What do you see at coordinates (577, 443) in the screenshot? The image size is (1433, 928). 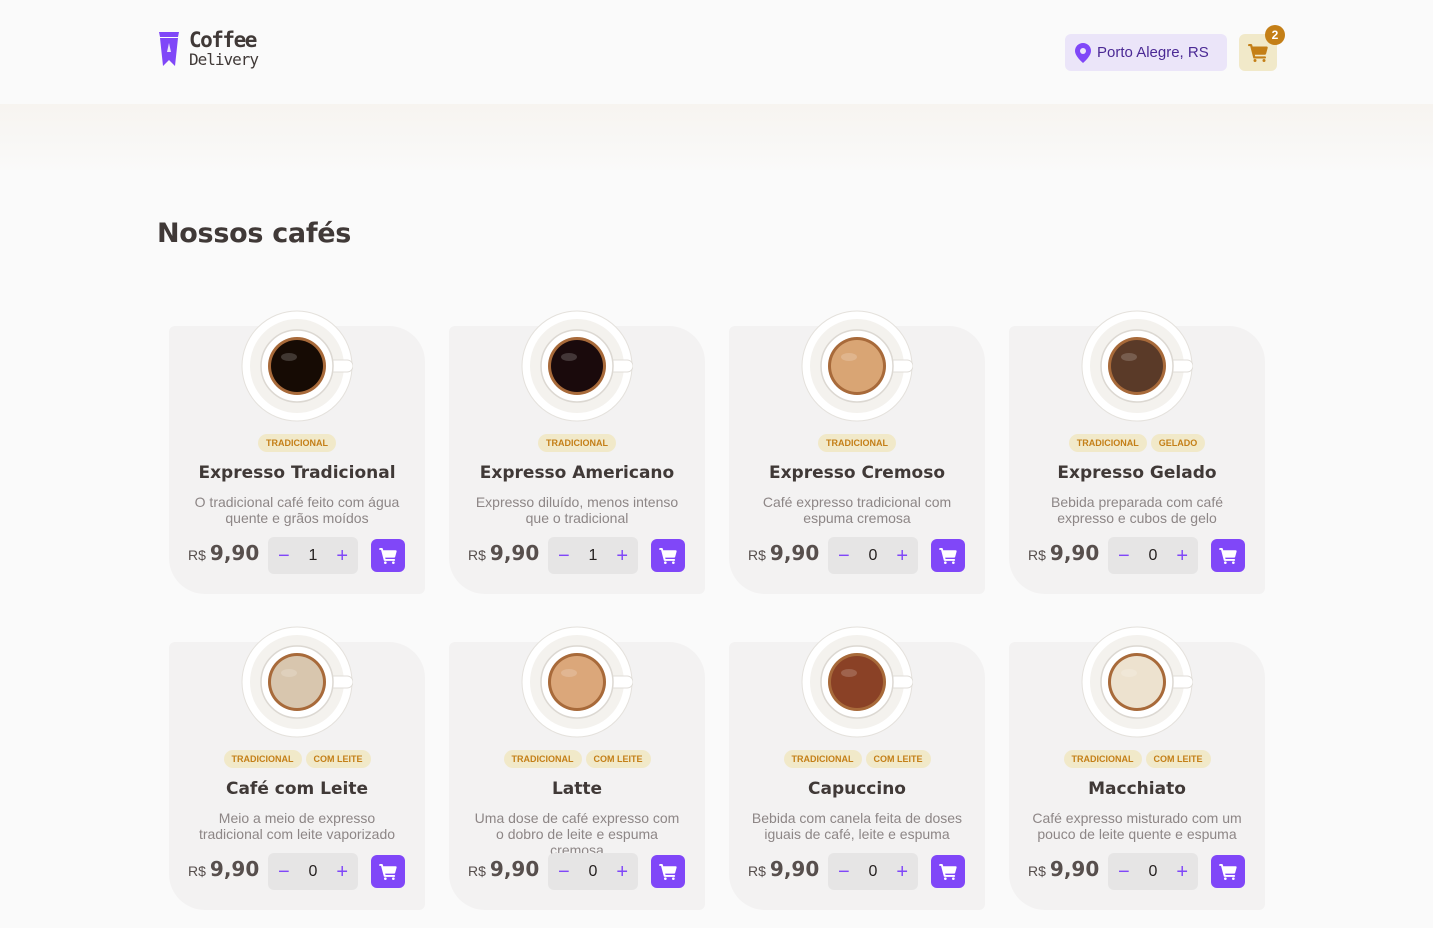 I see `tag-list: TRADICIONAL` at bounding box center [577, 443].